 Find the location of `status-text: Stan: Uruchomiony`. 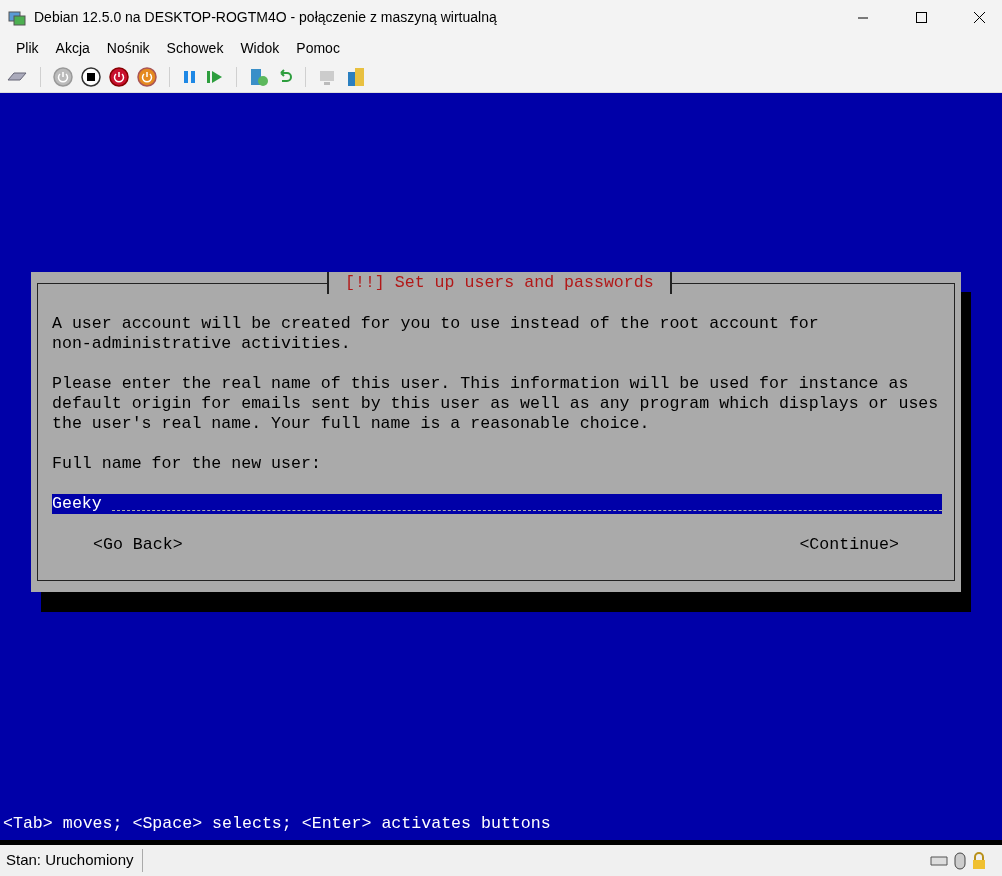

status-text: Stan: Uruchomiony is located at coordinates (74, 860).